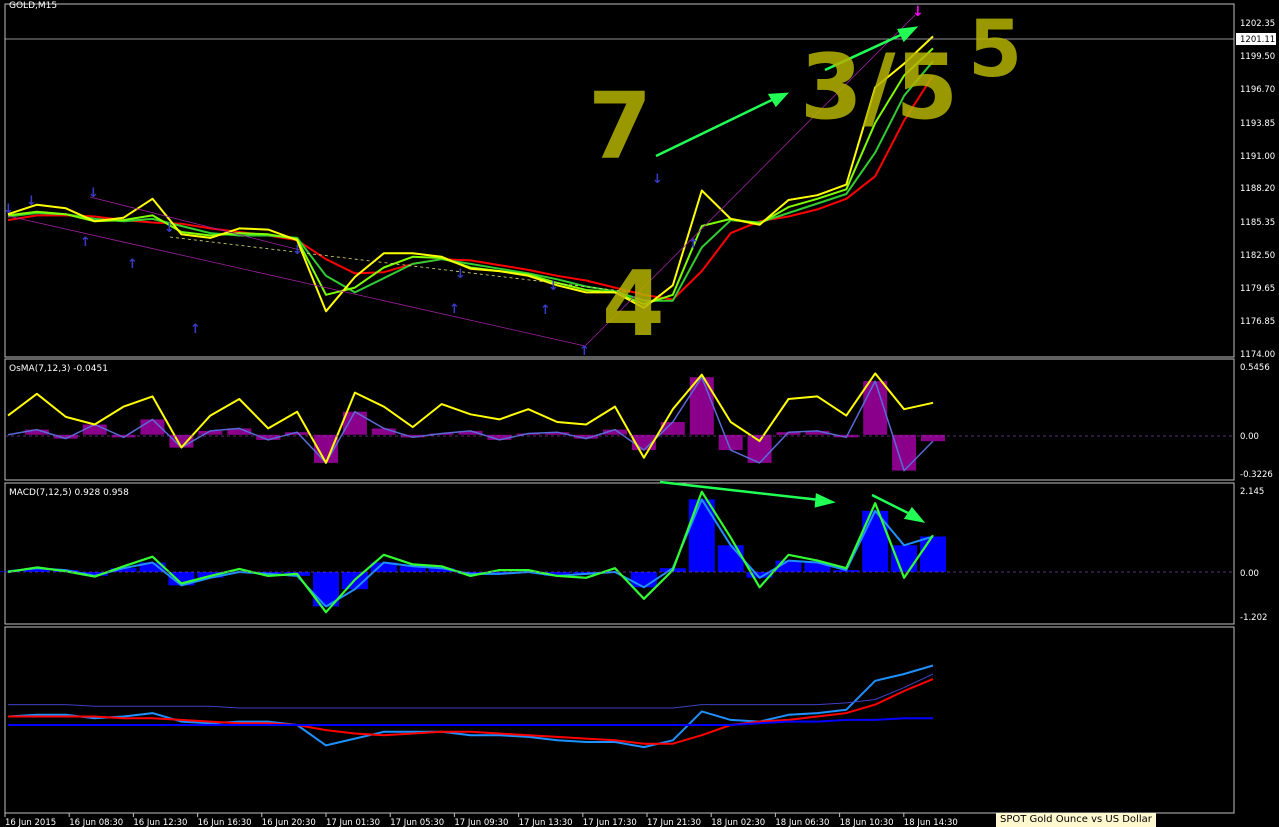 This screenshot has height=827, width=1279. I want to click on time-tick-label: 17 Jun 21:30, so click(674, 822).